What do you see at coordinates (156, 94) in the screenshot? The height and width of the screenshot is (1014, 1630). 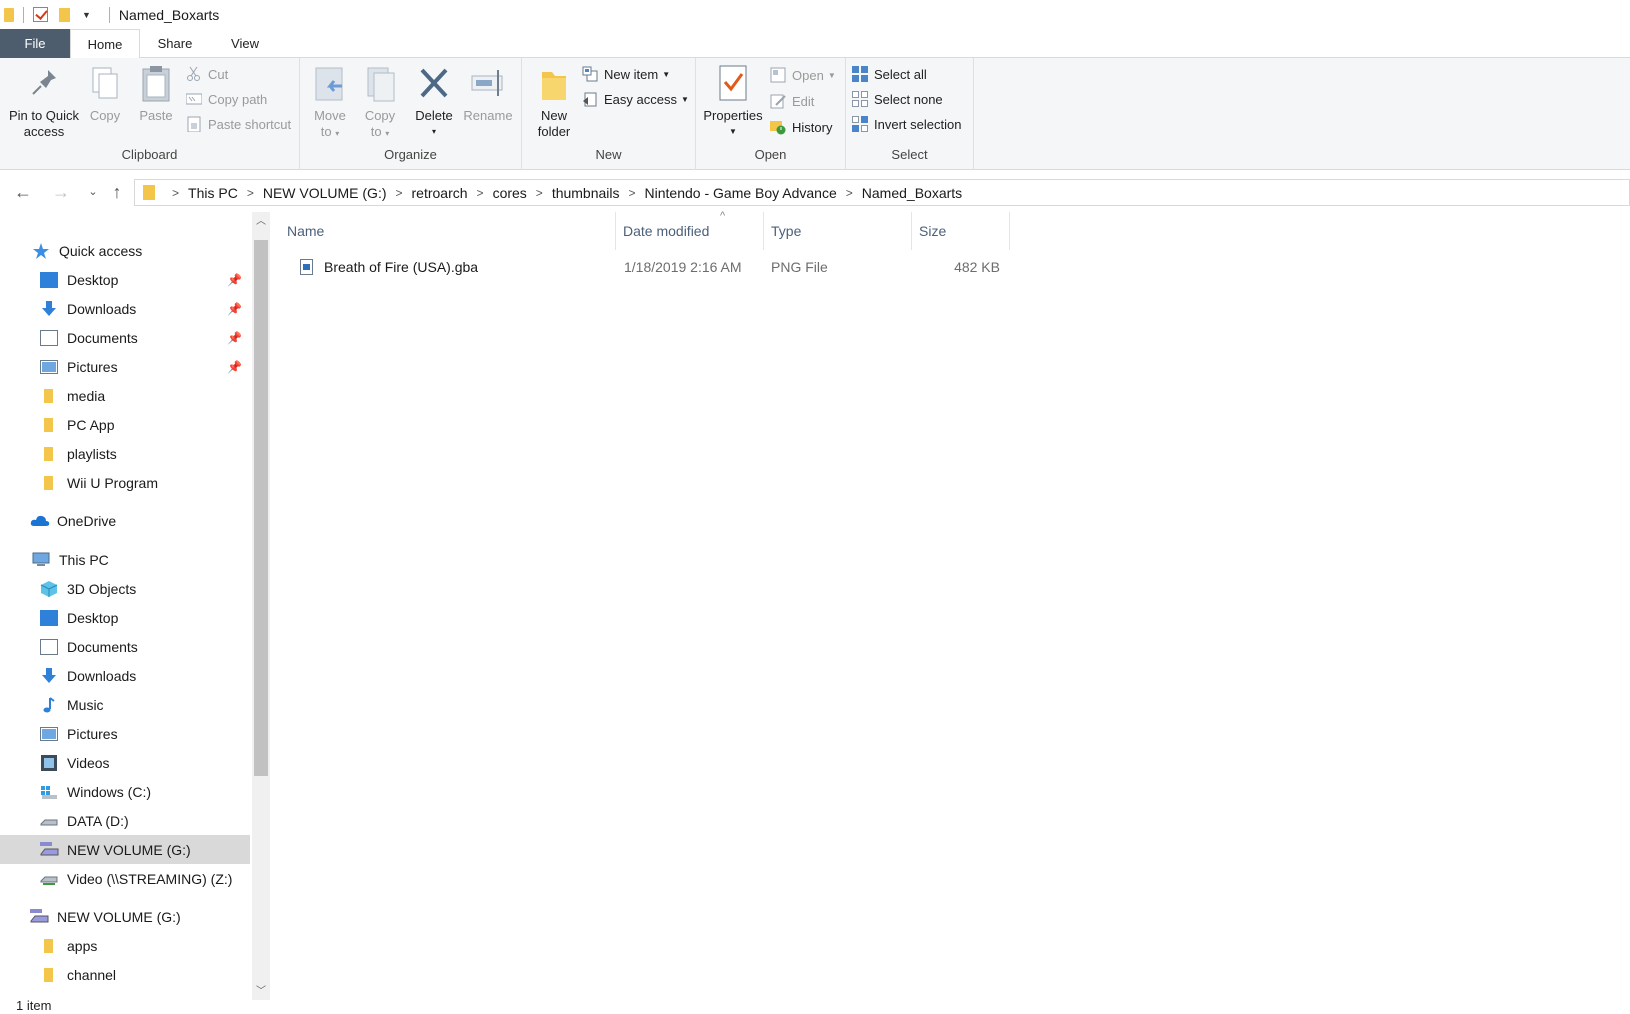 I see `paste-button: Paste` at bounding box center [156, 94].